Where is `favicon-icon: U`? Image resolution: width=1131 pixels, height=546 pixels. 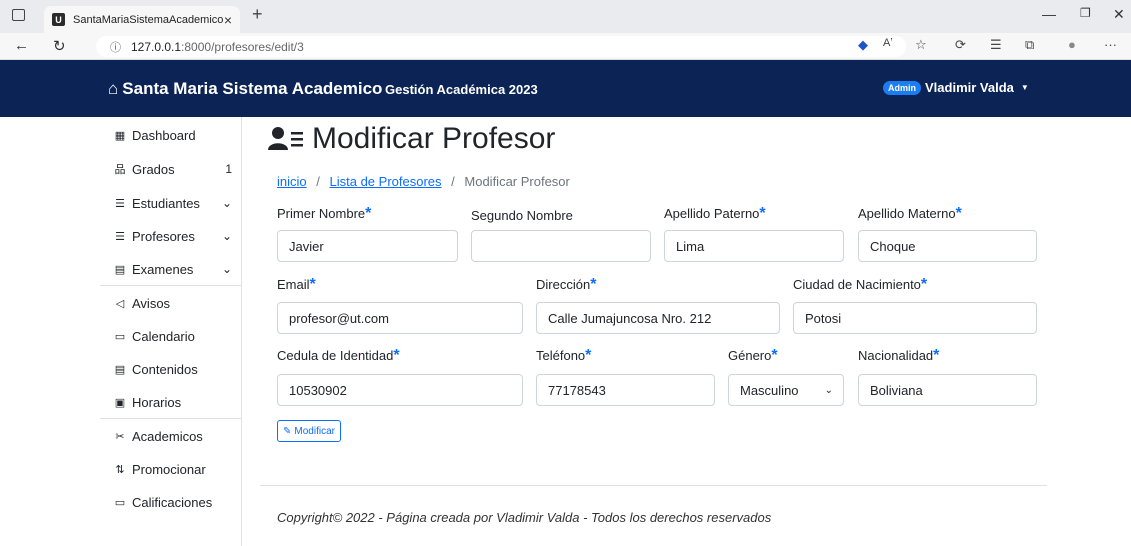 favicon-icon: U is located at coordinates (58, 19).